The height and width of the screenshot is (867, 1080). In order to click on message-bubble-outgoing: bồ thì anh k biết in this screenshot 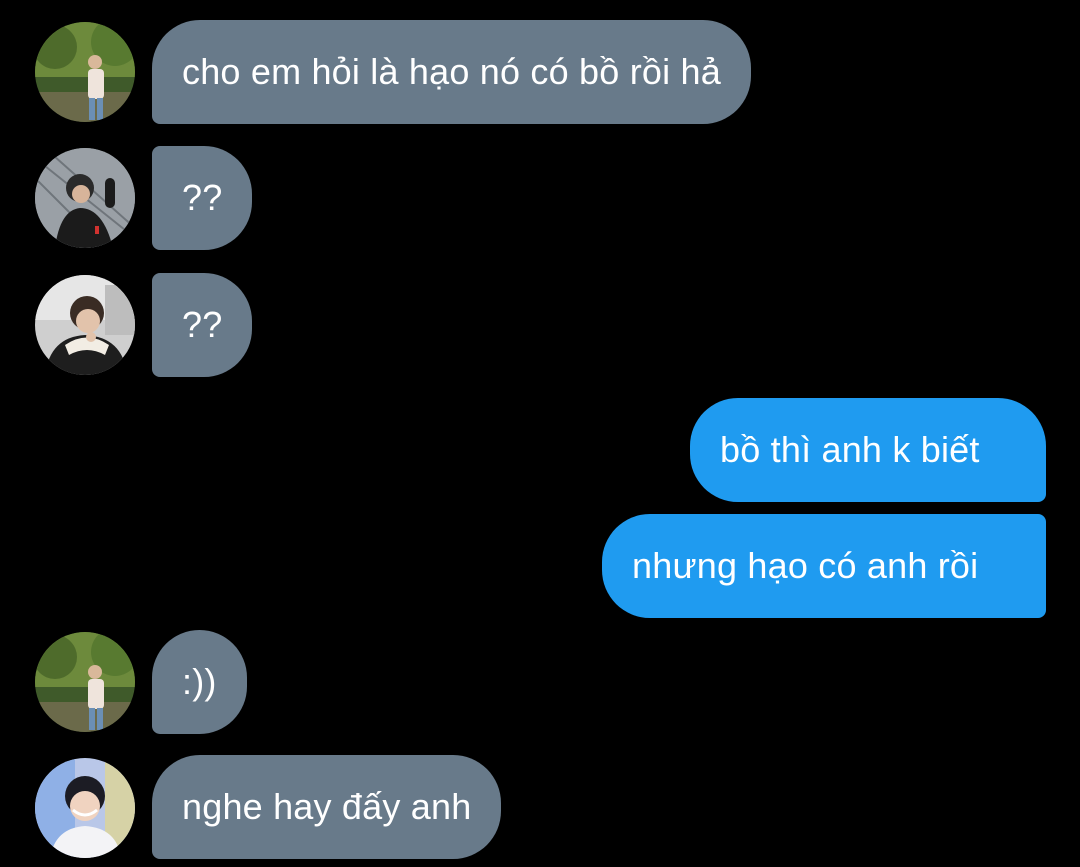, I will do `click(868, 450)`.